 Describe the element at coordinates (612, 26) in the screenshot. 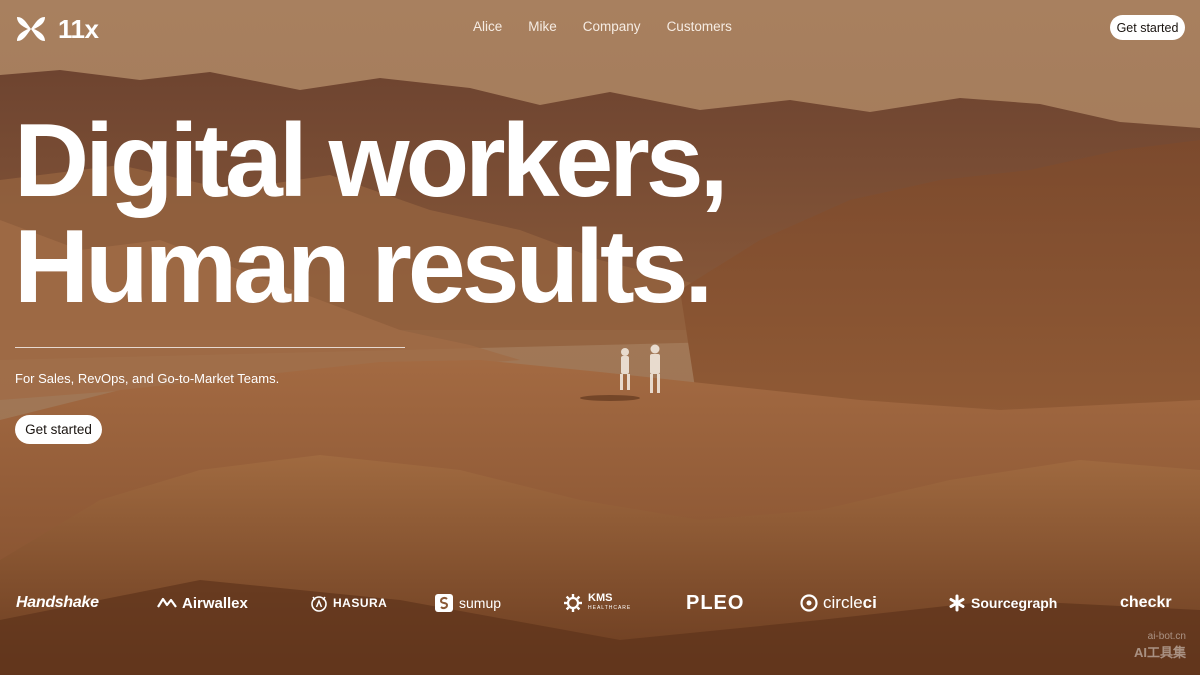

I see `nav-link-company: Company` at that location.